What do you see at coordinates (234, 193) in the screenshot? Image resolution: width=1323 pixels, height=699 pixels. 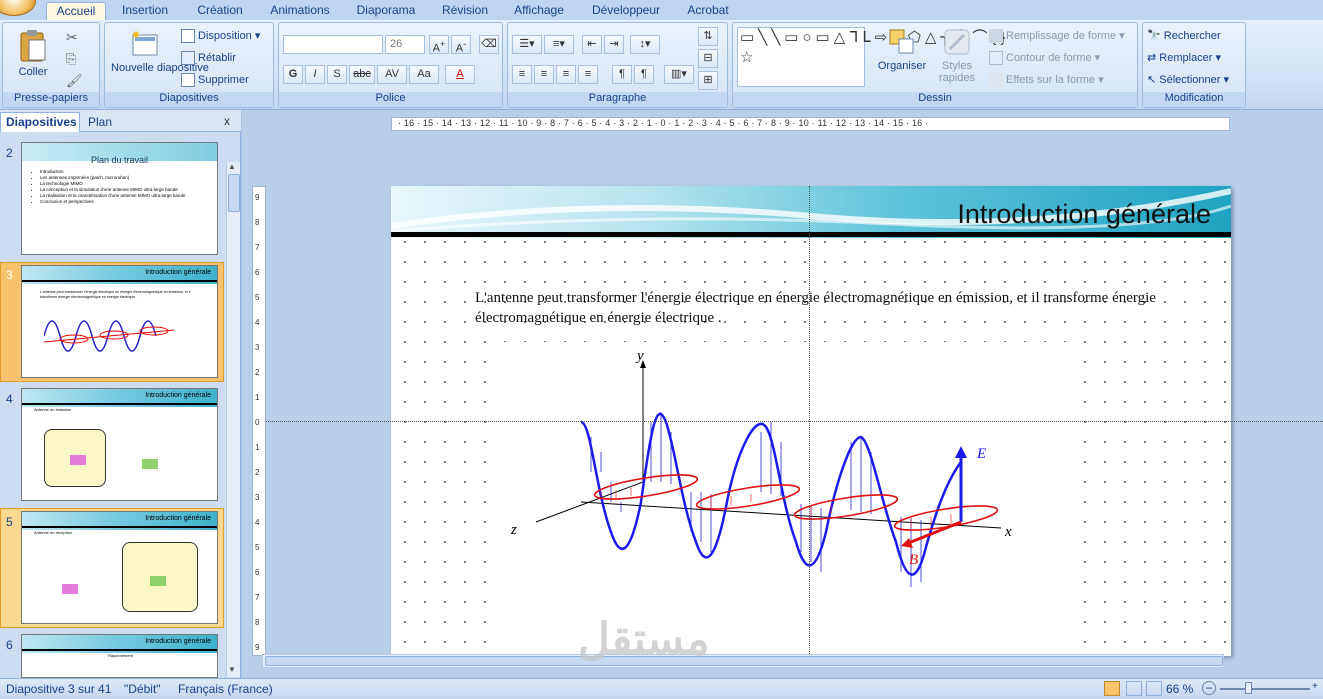 I see `panel-scroll-thumb` at bounding box center [234, 193].